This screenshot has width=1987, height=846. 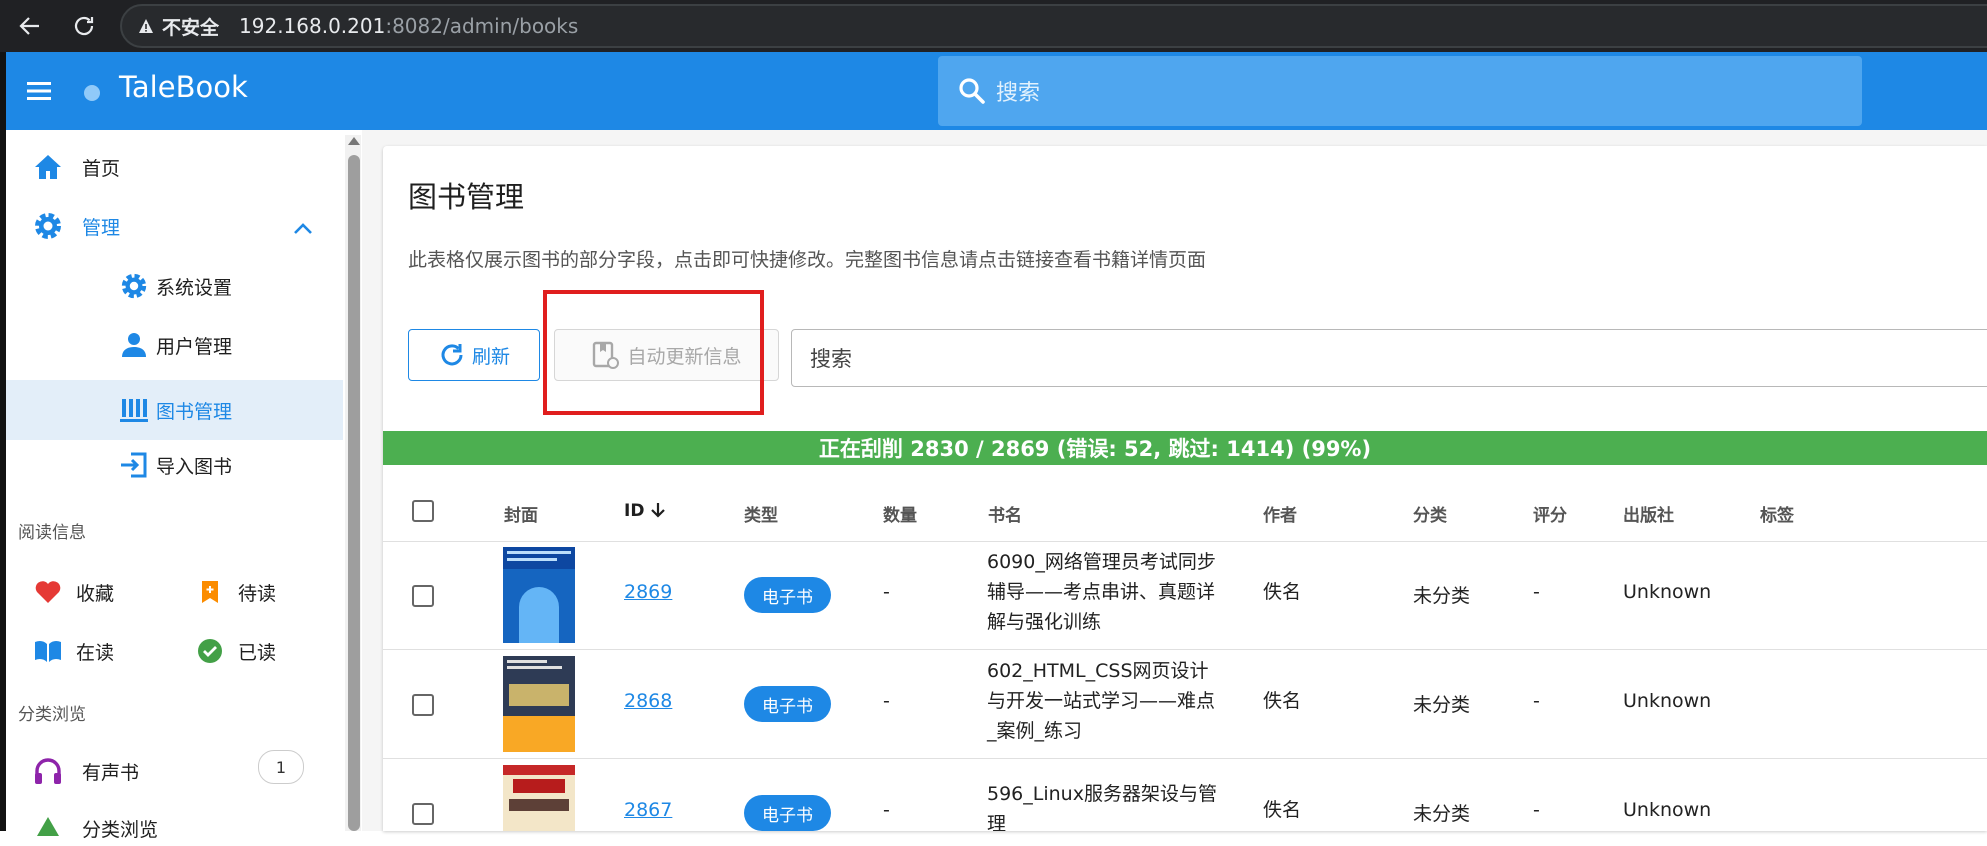 I want to click on sidebar-item-label: 首页, so click(x=101, y=168).